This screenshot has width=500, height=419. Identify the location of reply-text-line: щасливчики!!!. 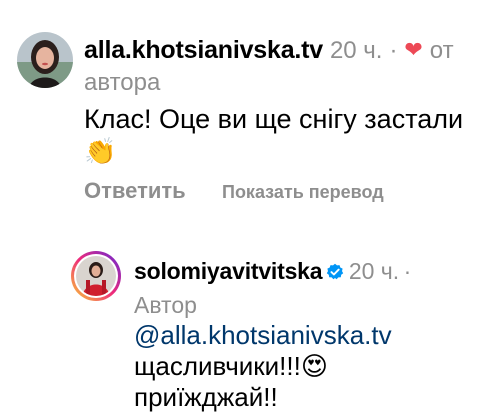
(217, 366).